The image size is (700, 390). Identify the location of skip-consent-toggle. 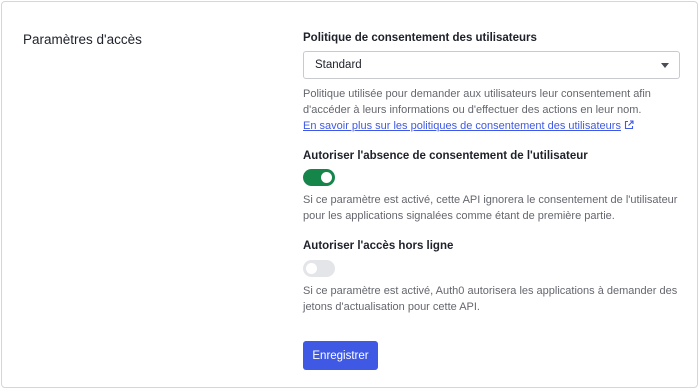
(319, 177).